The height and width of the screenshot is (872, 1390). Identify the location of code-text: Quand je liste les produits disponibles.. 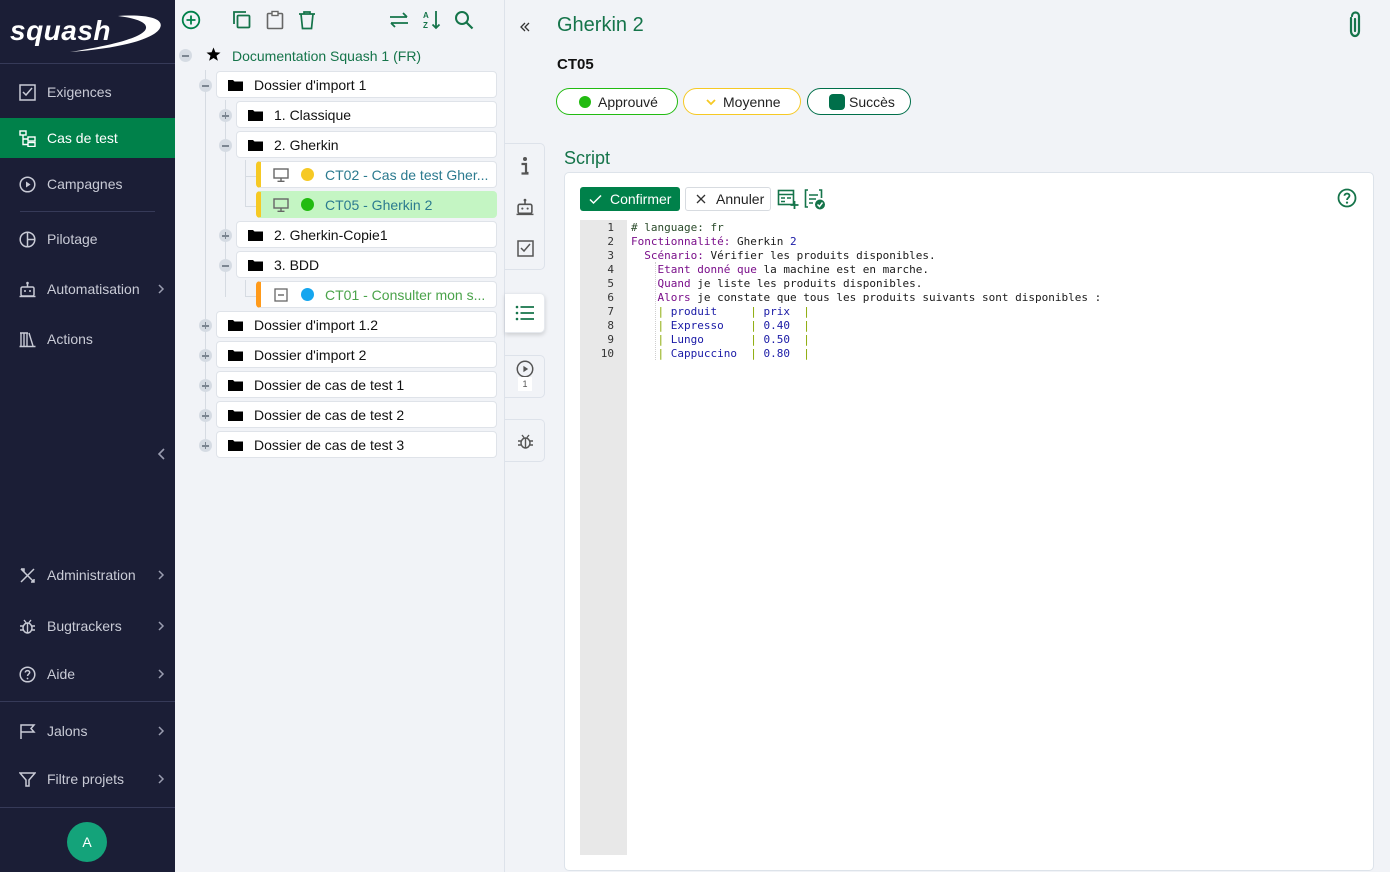
(790, 283).